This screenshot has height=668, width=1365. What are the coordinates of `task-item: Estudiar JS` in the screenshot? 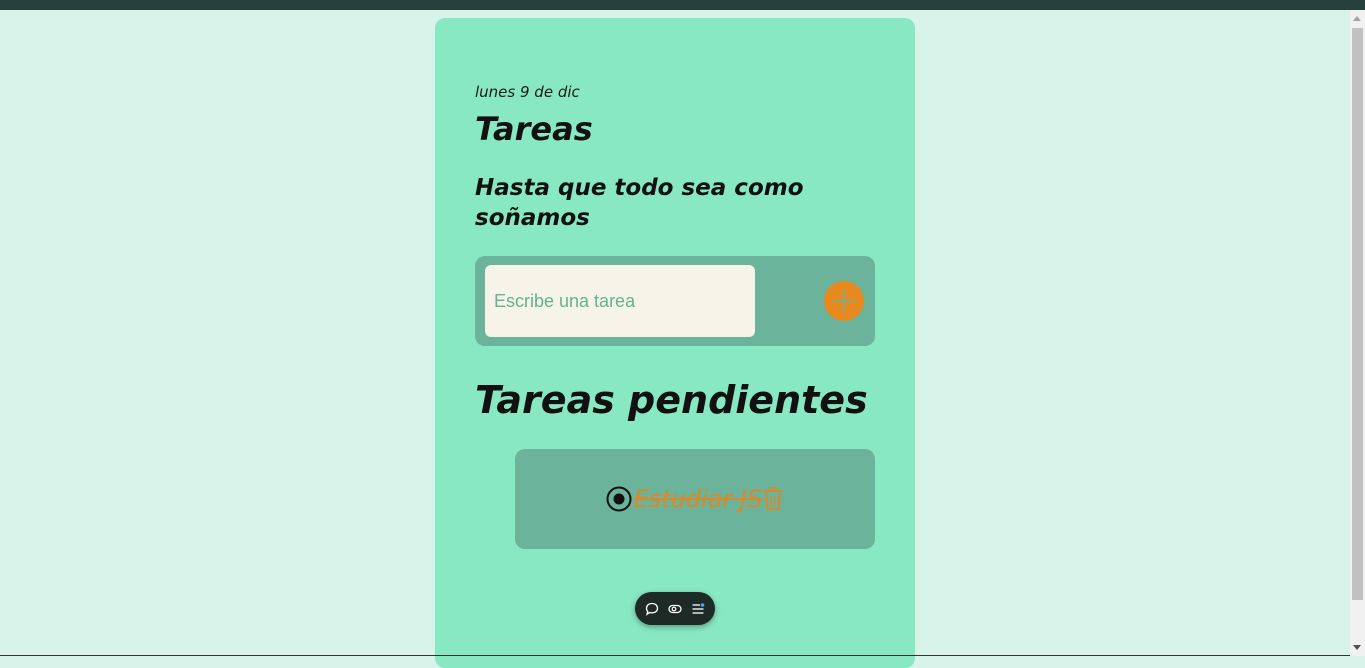 It's located at (695, 499).